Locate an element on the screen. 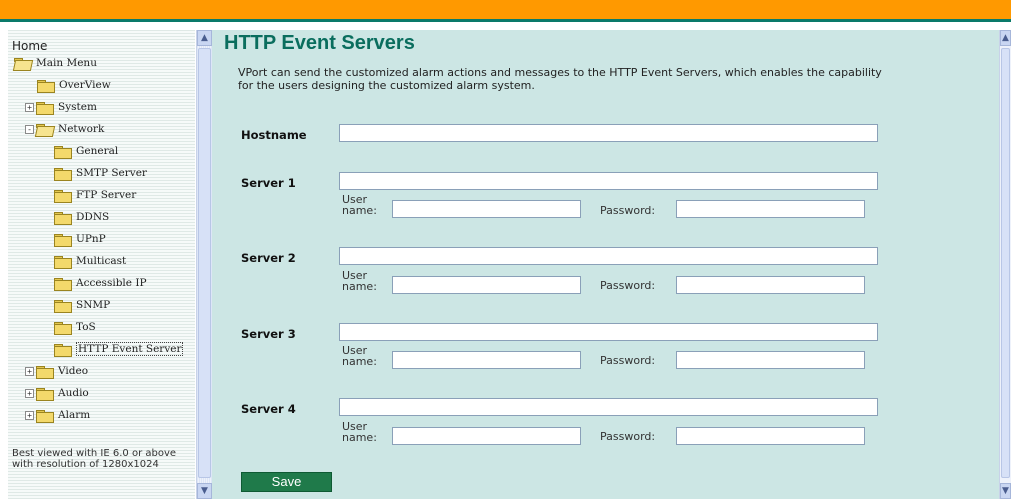  tree-item-overview: OverView is located at coordinates (74, 85).